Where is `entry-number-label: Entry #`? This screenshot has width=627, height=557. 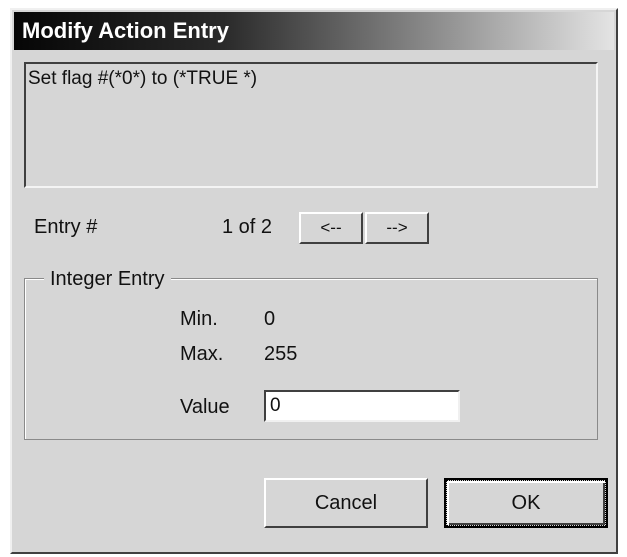
entry-number-label: Entry # is located at coordinates (66, 227).